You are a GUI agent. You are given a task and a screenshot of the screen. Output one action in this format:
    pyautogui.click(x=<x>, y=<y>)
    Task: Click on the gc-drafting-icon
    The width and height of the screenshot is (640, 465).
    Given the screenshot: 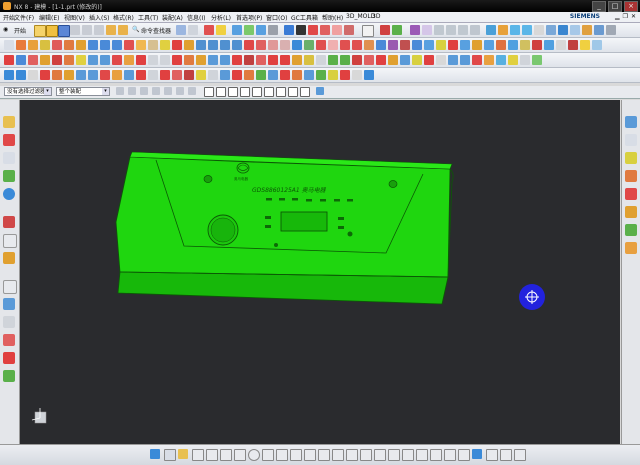 What is the action you would take?
    pyautogui.click(x=57, y=75)
    